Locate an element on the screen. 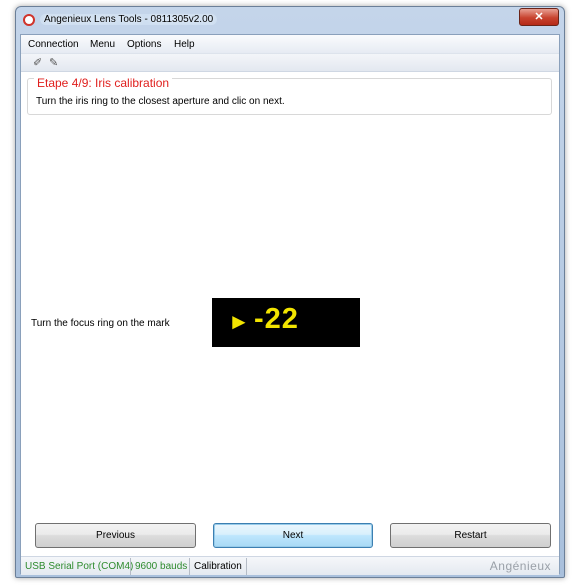 This screenshot has height=587, width=578. focus-instruction: Turn the focus ring on the mark is located at coordinates (100, 323).